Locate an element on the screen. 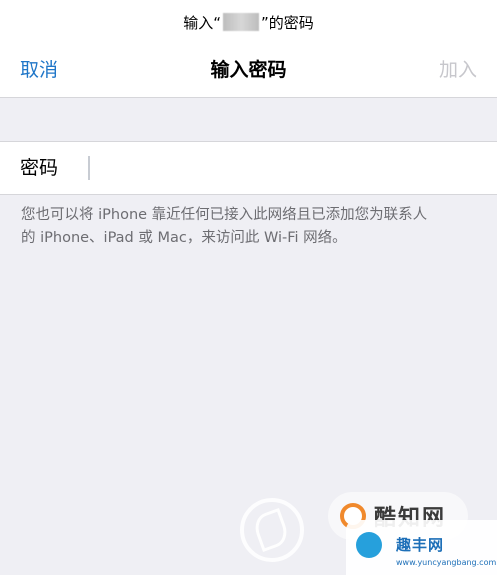 The image size is (497, 575). navigation-bar: 取消 输入密码 加入 is located at coordinates (248, 71).